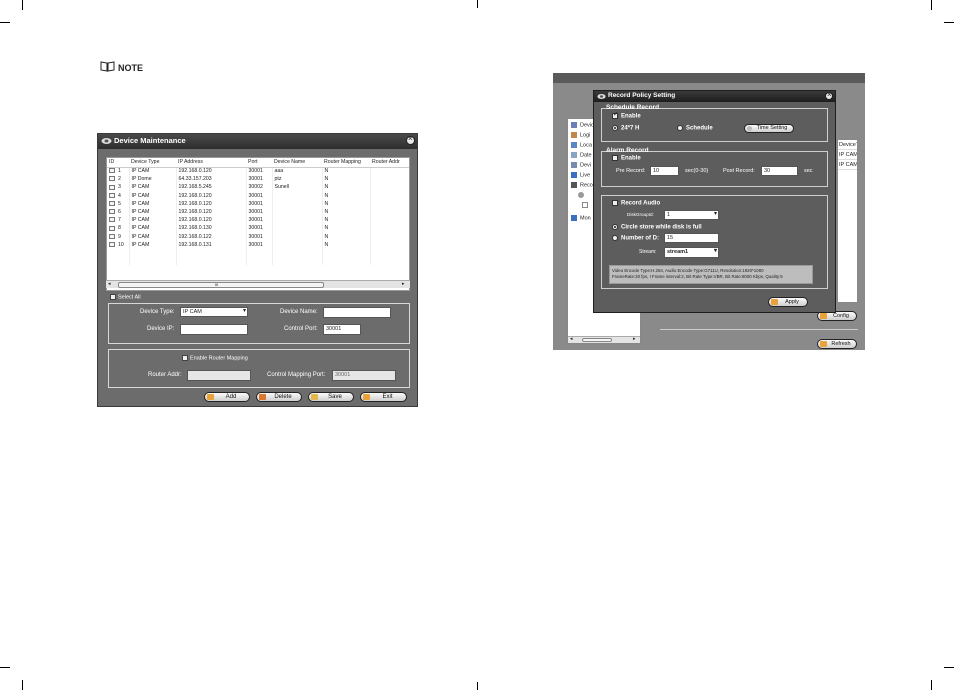 The width and height of the screenshot is (954, 690). I want to click on tree-item: Logi, so click(580, 135).